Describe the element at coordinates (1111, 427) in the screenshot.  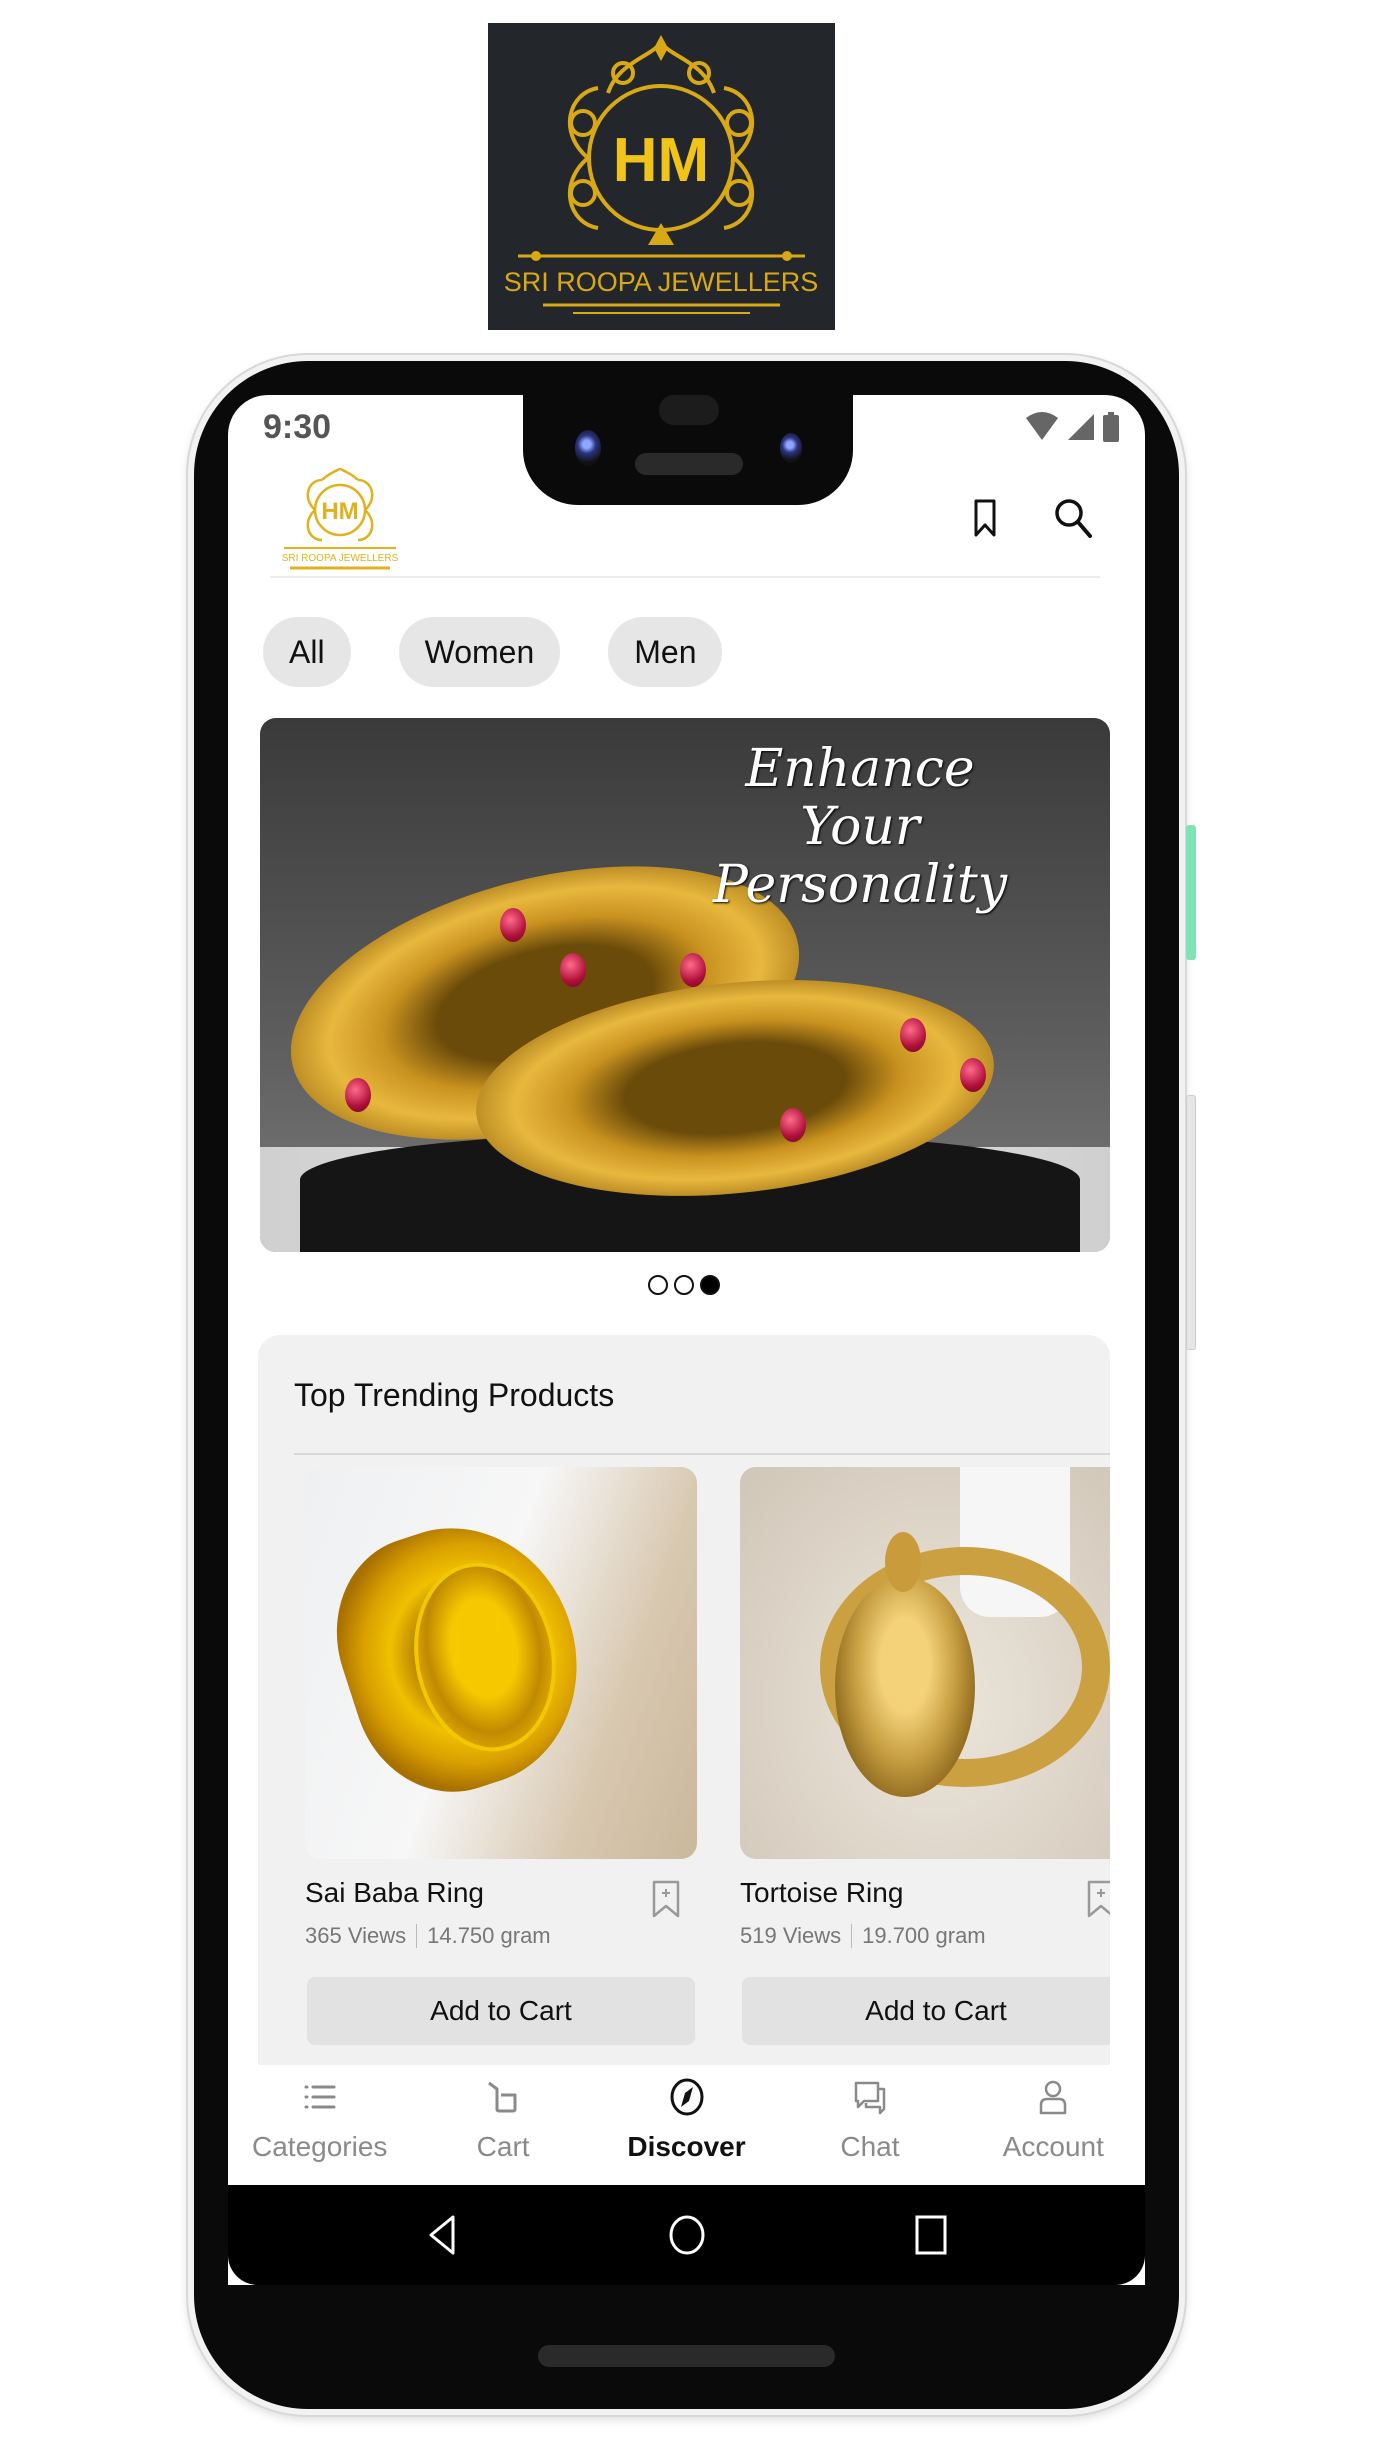
I see `battery-icon` at that location.